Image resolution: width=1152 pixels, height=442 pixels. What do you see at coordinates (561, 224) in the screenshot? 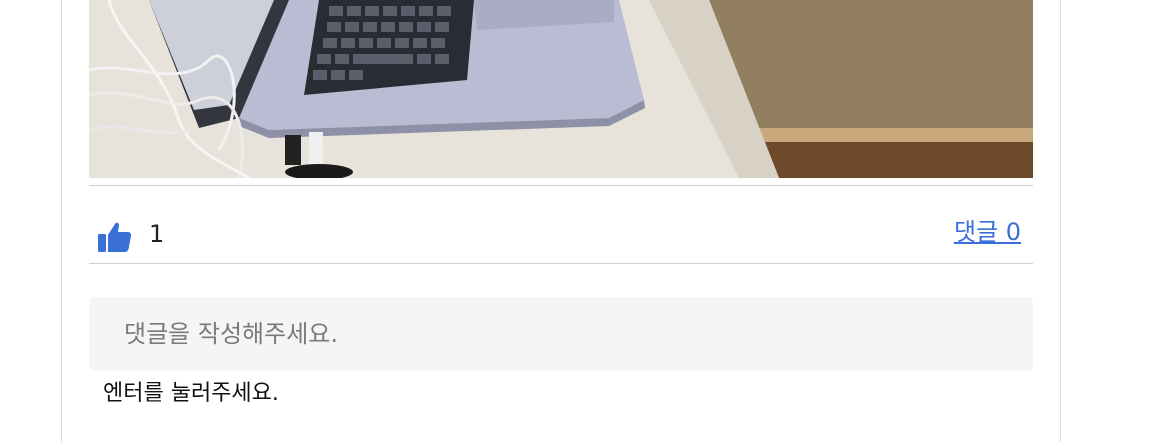
I see `post-action-bar: 1 댓글 0` at bounding box center [561, 224].